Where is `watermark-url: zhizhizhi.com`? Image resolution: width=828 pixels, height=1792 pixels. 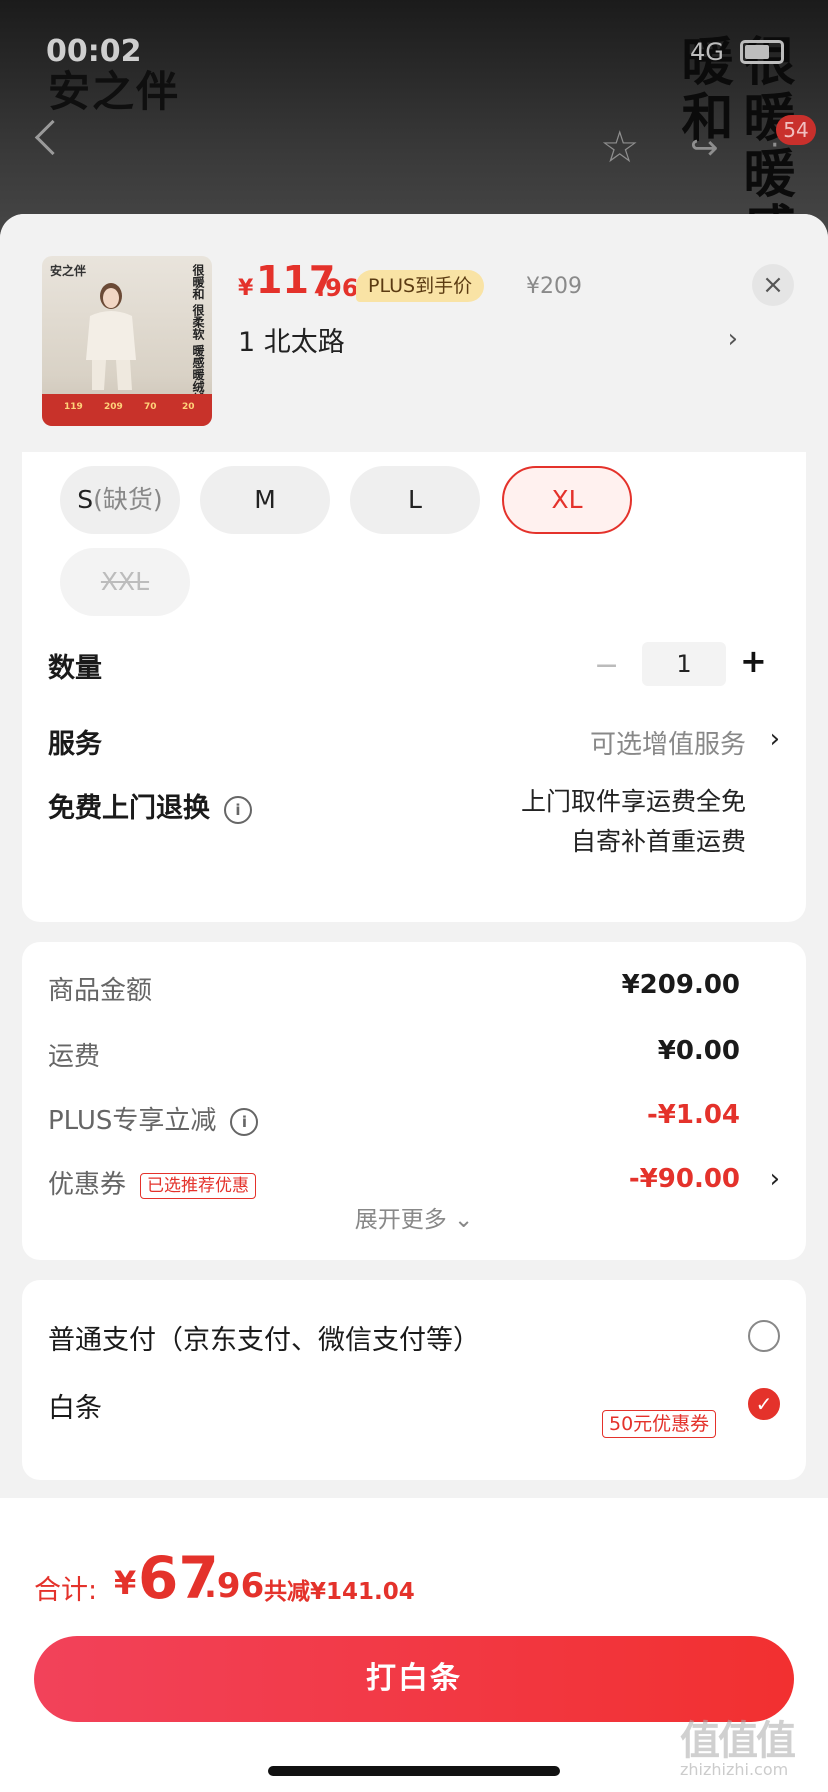
watermark-url: zhizhizhi.com is located at coordinates (734, 1769).